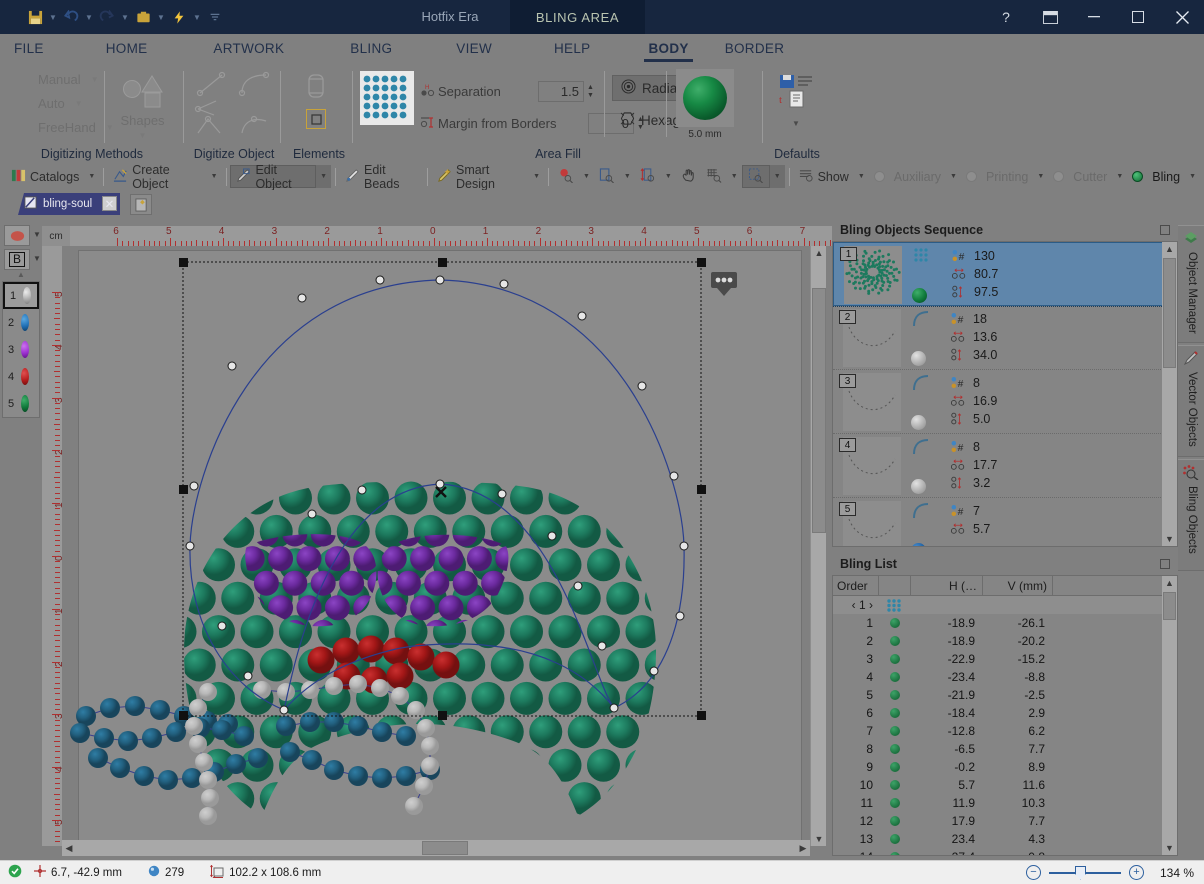  Describe the element at coordinates (17, 235) in the screenshot. I see `bead-color-button` at that location.